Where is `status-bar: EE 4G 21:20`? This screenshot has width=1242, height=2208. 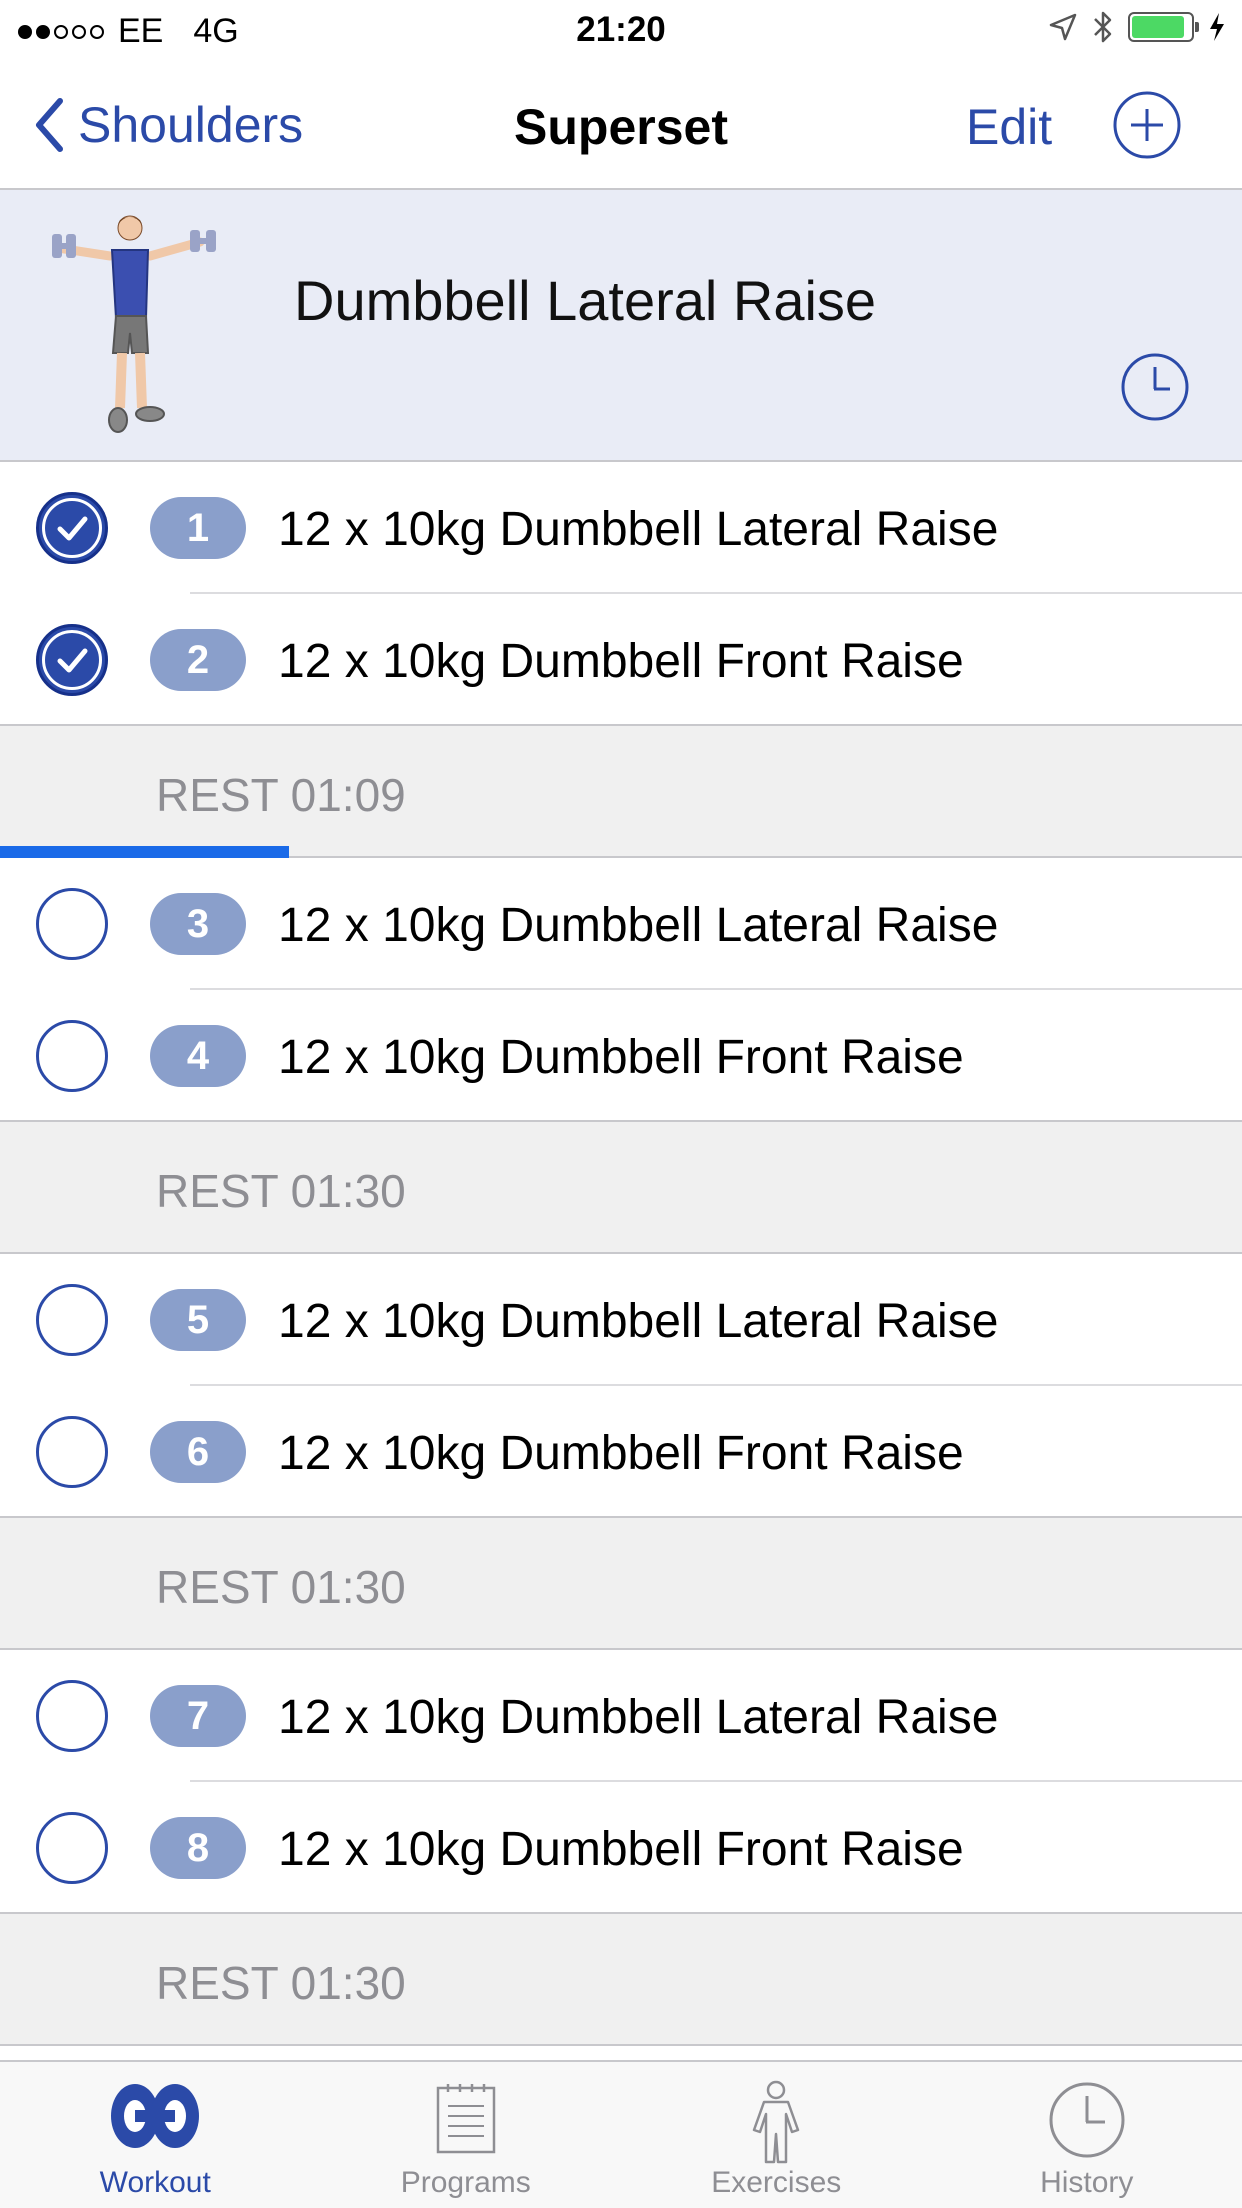 status-bar: EE 4G 21:20 is located at coordinates (621, 30).